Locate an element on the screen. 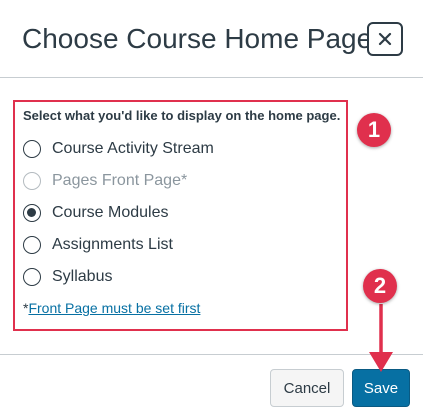 The height and width of the screenshot is (415, 423). option-assignments-list: Assignments List is located at coordinates (98, 245).